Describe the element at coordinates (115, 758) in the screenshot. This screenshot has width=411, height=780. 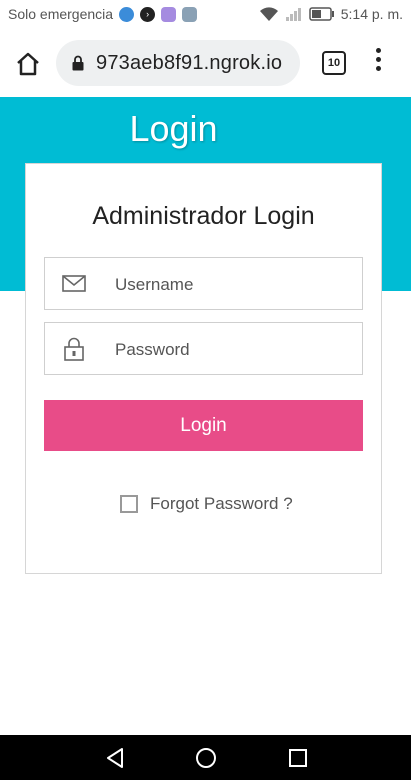
I see `back-icon` at that location.